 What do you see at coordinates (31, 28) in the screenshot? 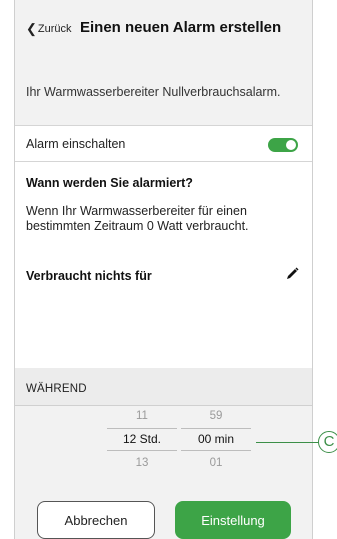
I see `chevron-left-icon: ❮` at bounding box center [31, 28].